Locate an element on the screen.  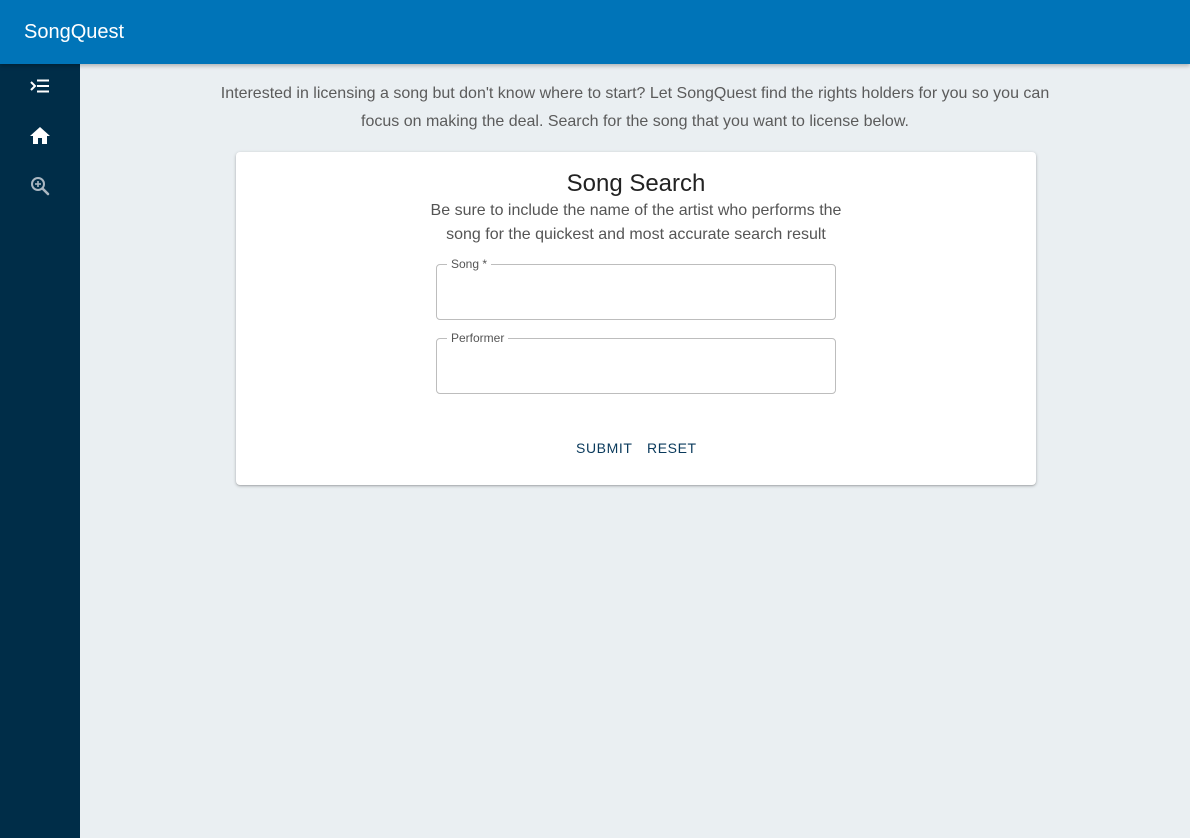
menu-collapse-icon is located at coordinates (40, 88).